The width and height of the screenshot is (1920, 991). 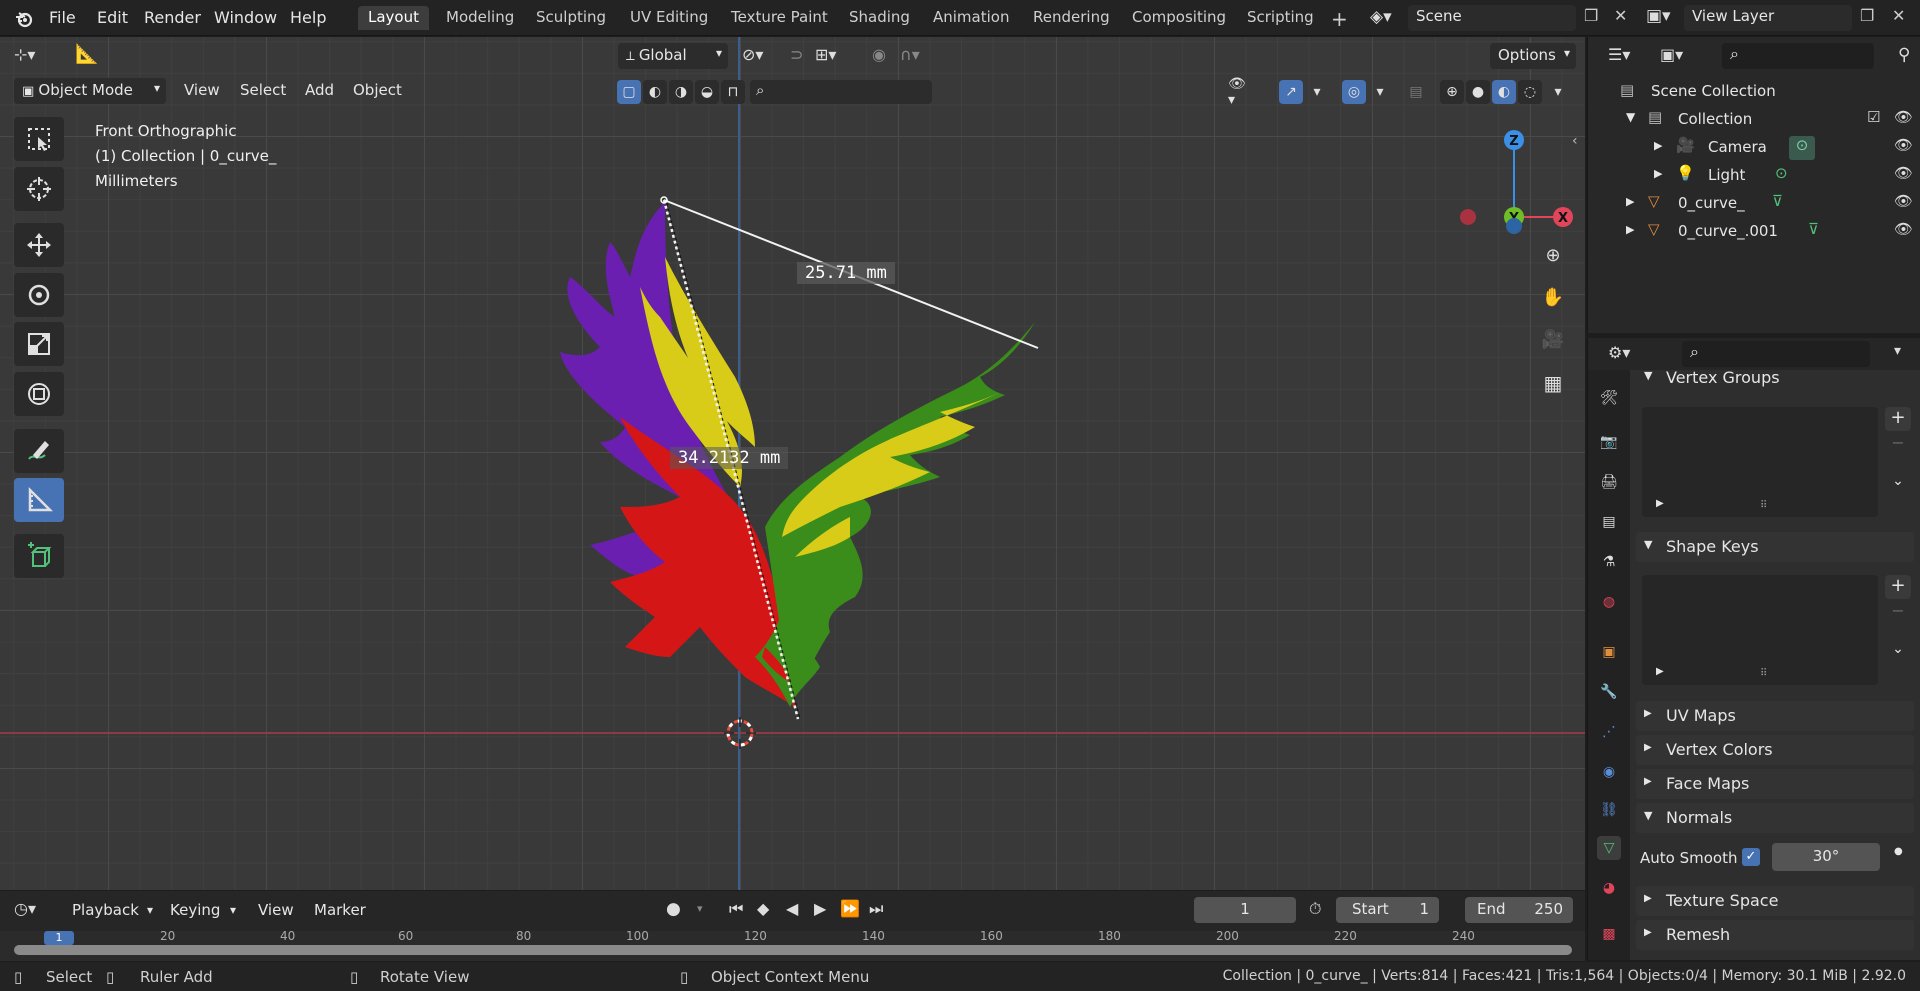 What do you see at coordinates (24, 19) in the screenshot?
I see `blender-logo-icon` at bounding box center [24, 19].